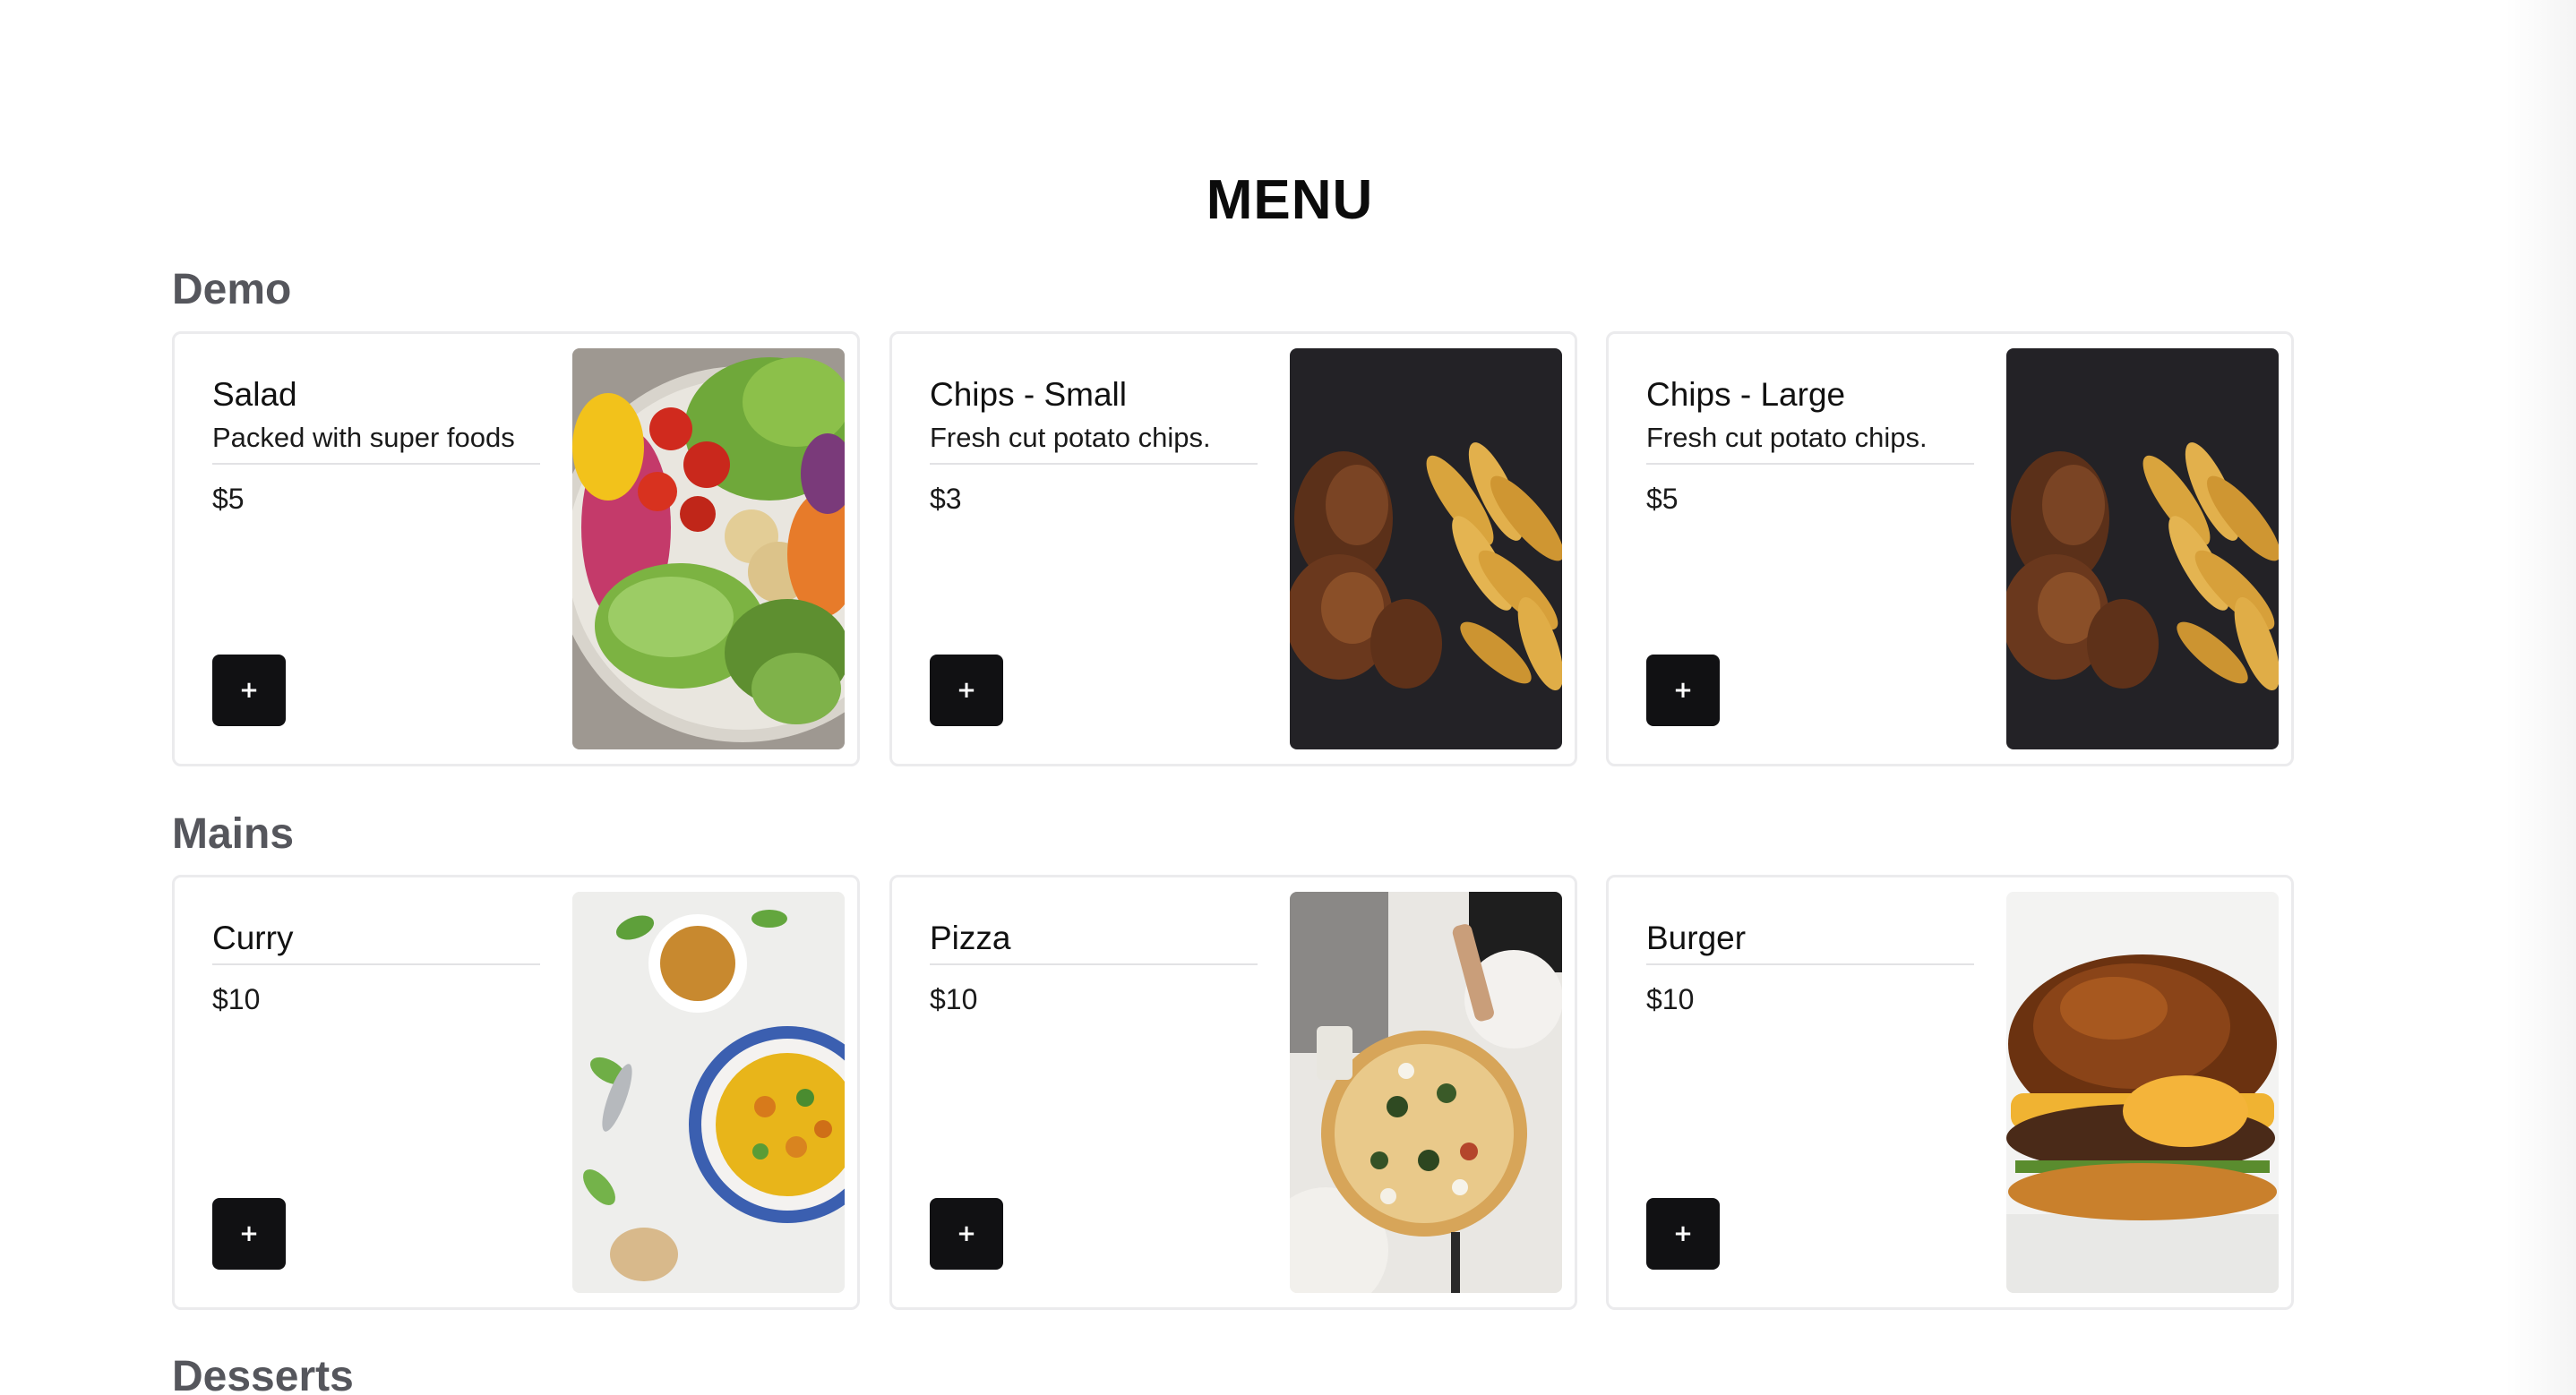 The height and width of the screenshot is (1395, 2576). Describe the element at coordinates (1696, 938) in the screenshot. I see `item-name: Burger` at that location.